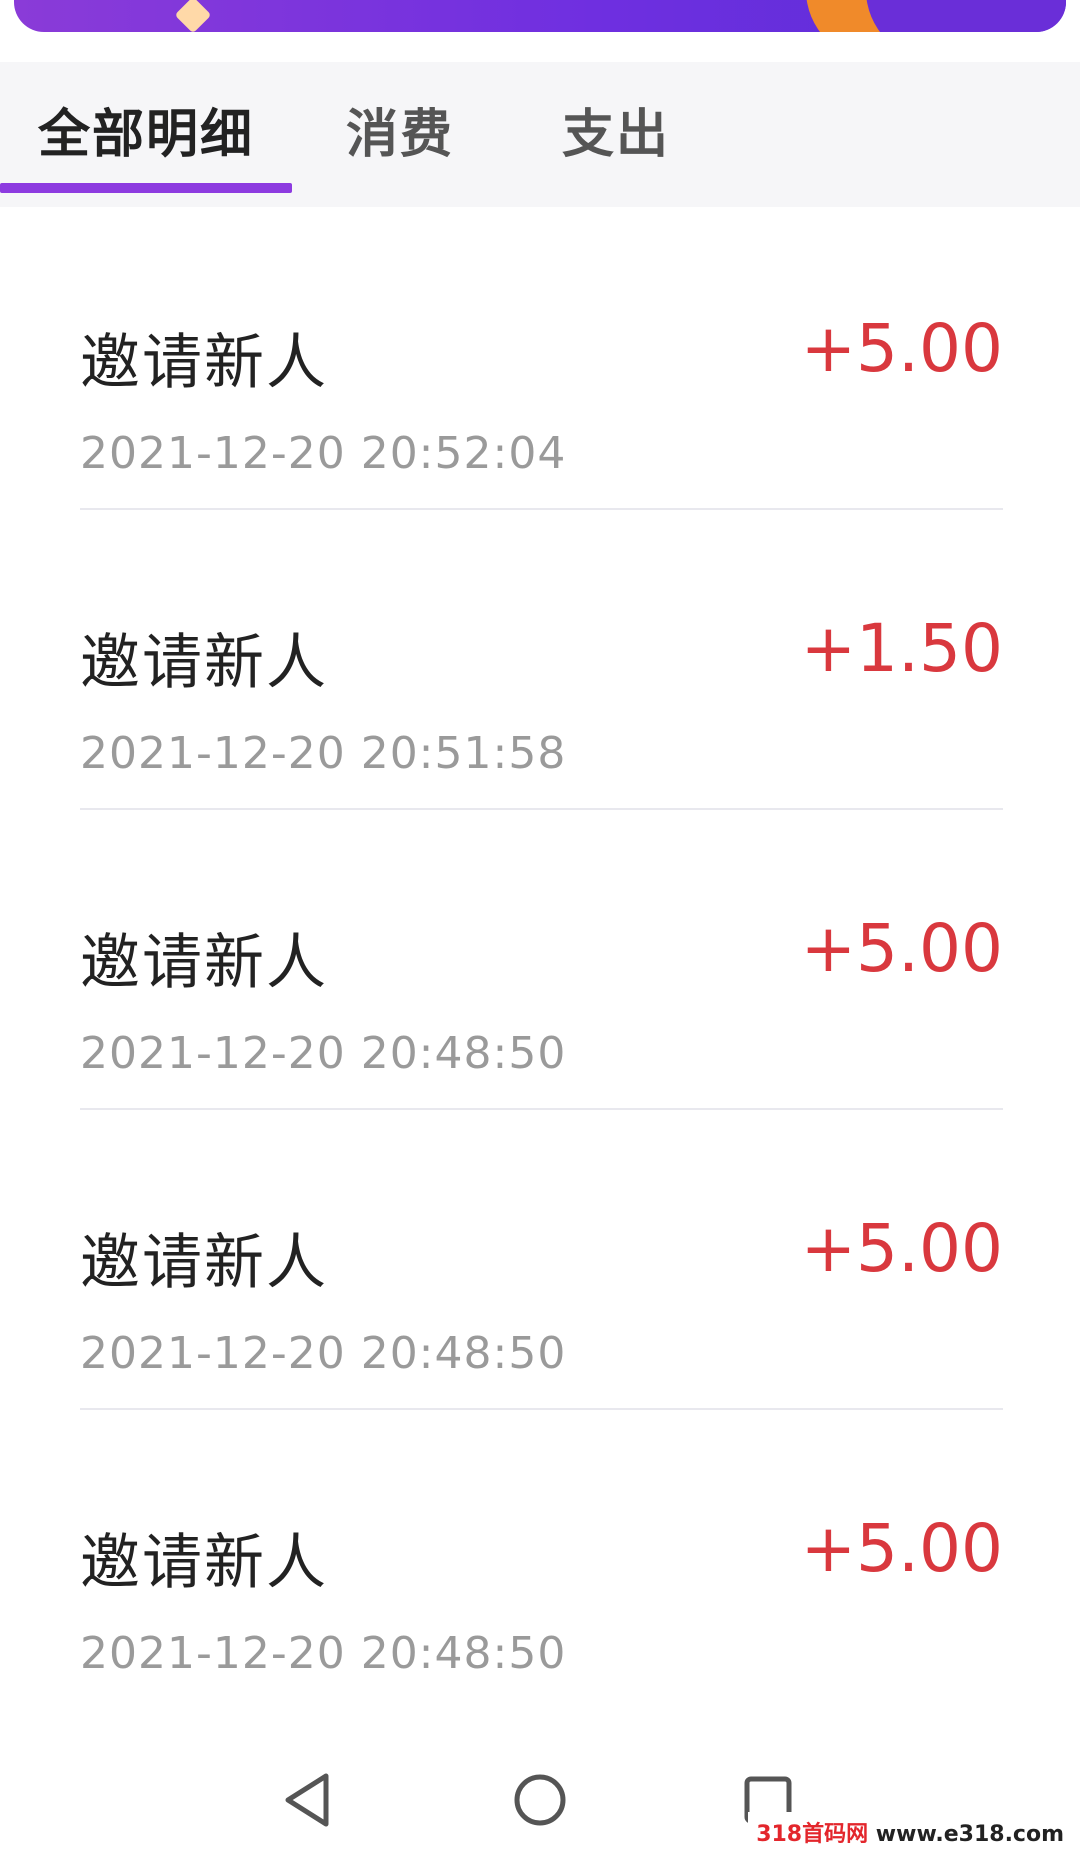 This screenshot has width=1080, height=1858. What do you see at coordinates (540, 1800) in the screenshot?
I see `circle-home-icon` at bounding box center [540, 1800].